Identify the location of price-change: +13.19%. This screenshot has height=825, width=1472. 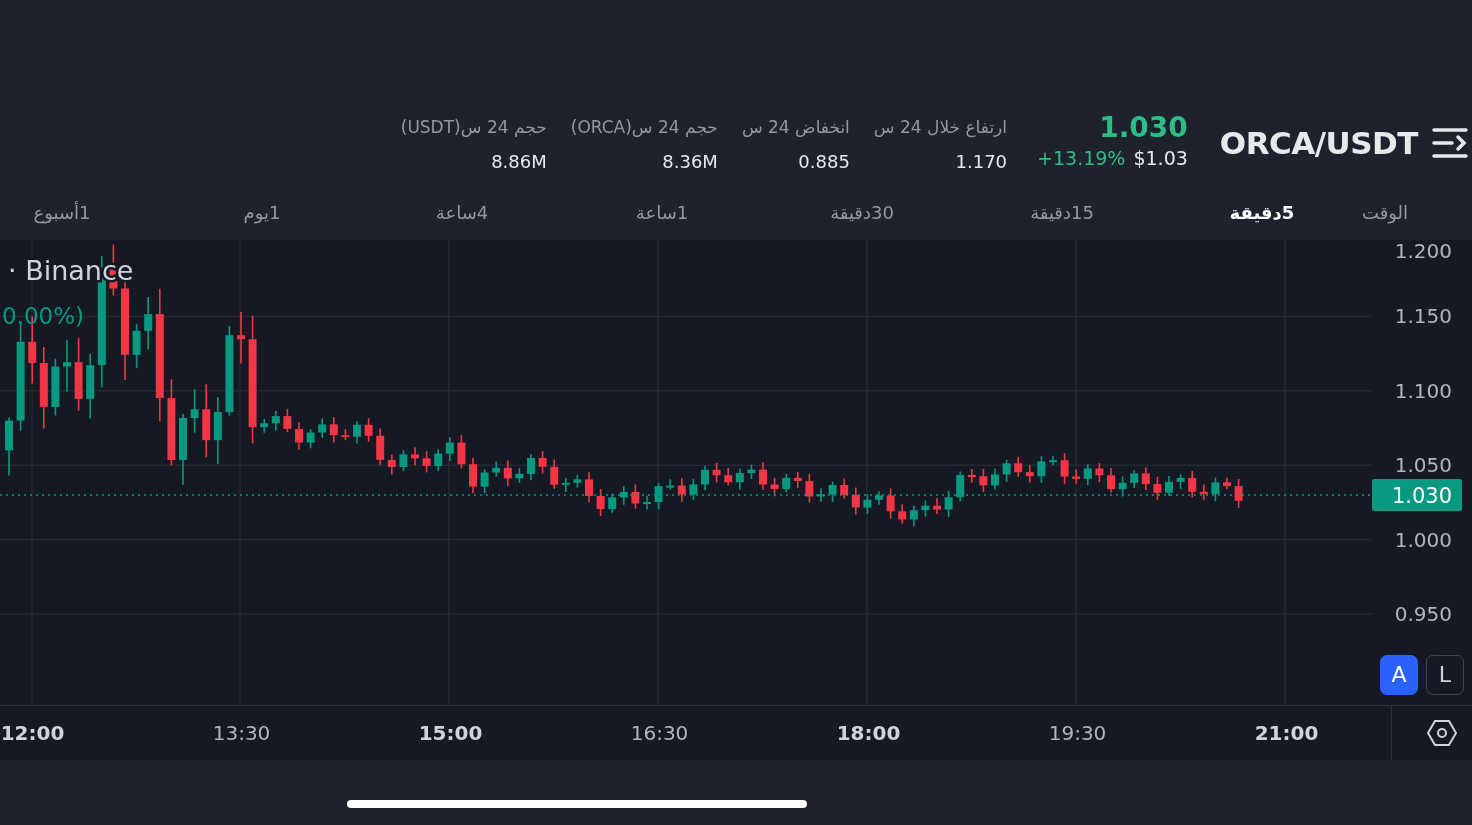
(1081, 158).